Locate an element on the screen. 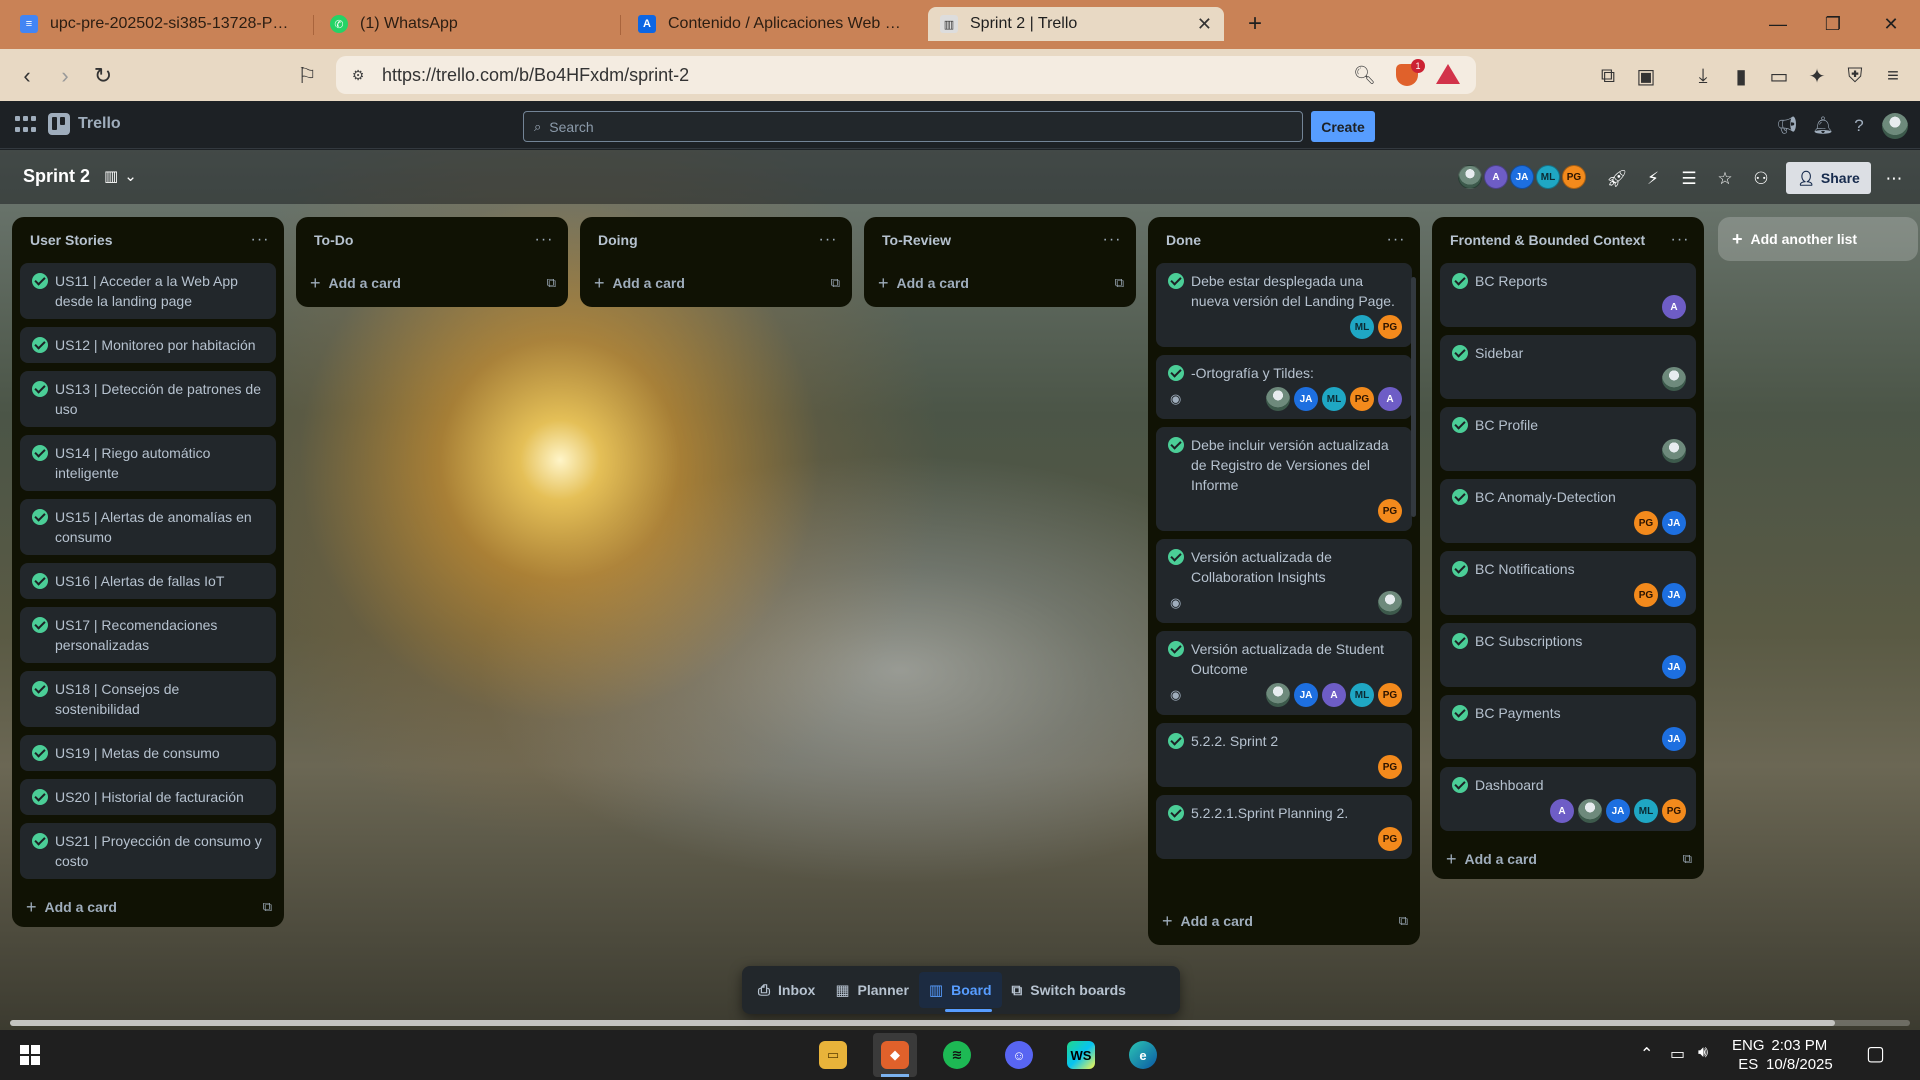 This screenshot has height=1080, width=1920. share-button: 👤︎ Share is located at coordinates (1828, 178).